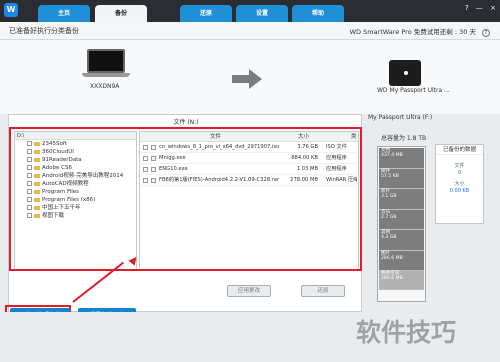 This screenshot has height=362, width=500. Describe the element at coordinates (406, 332) in the screenshot. I see `watermark-text: 软件技巧` at that location.